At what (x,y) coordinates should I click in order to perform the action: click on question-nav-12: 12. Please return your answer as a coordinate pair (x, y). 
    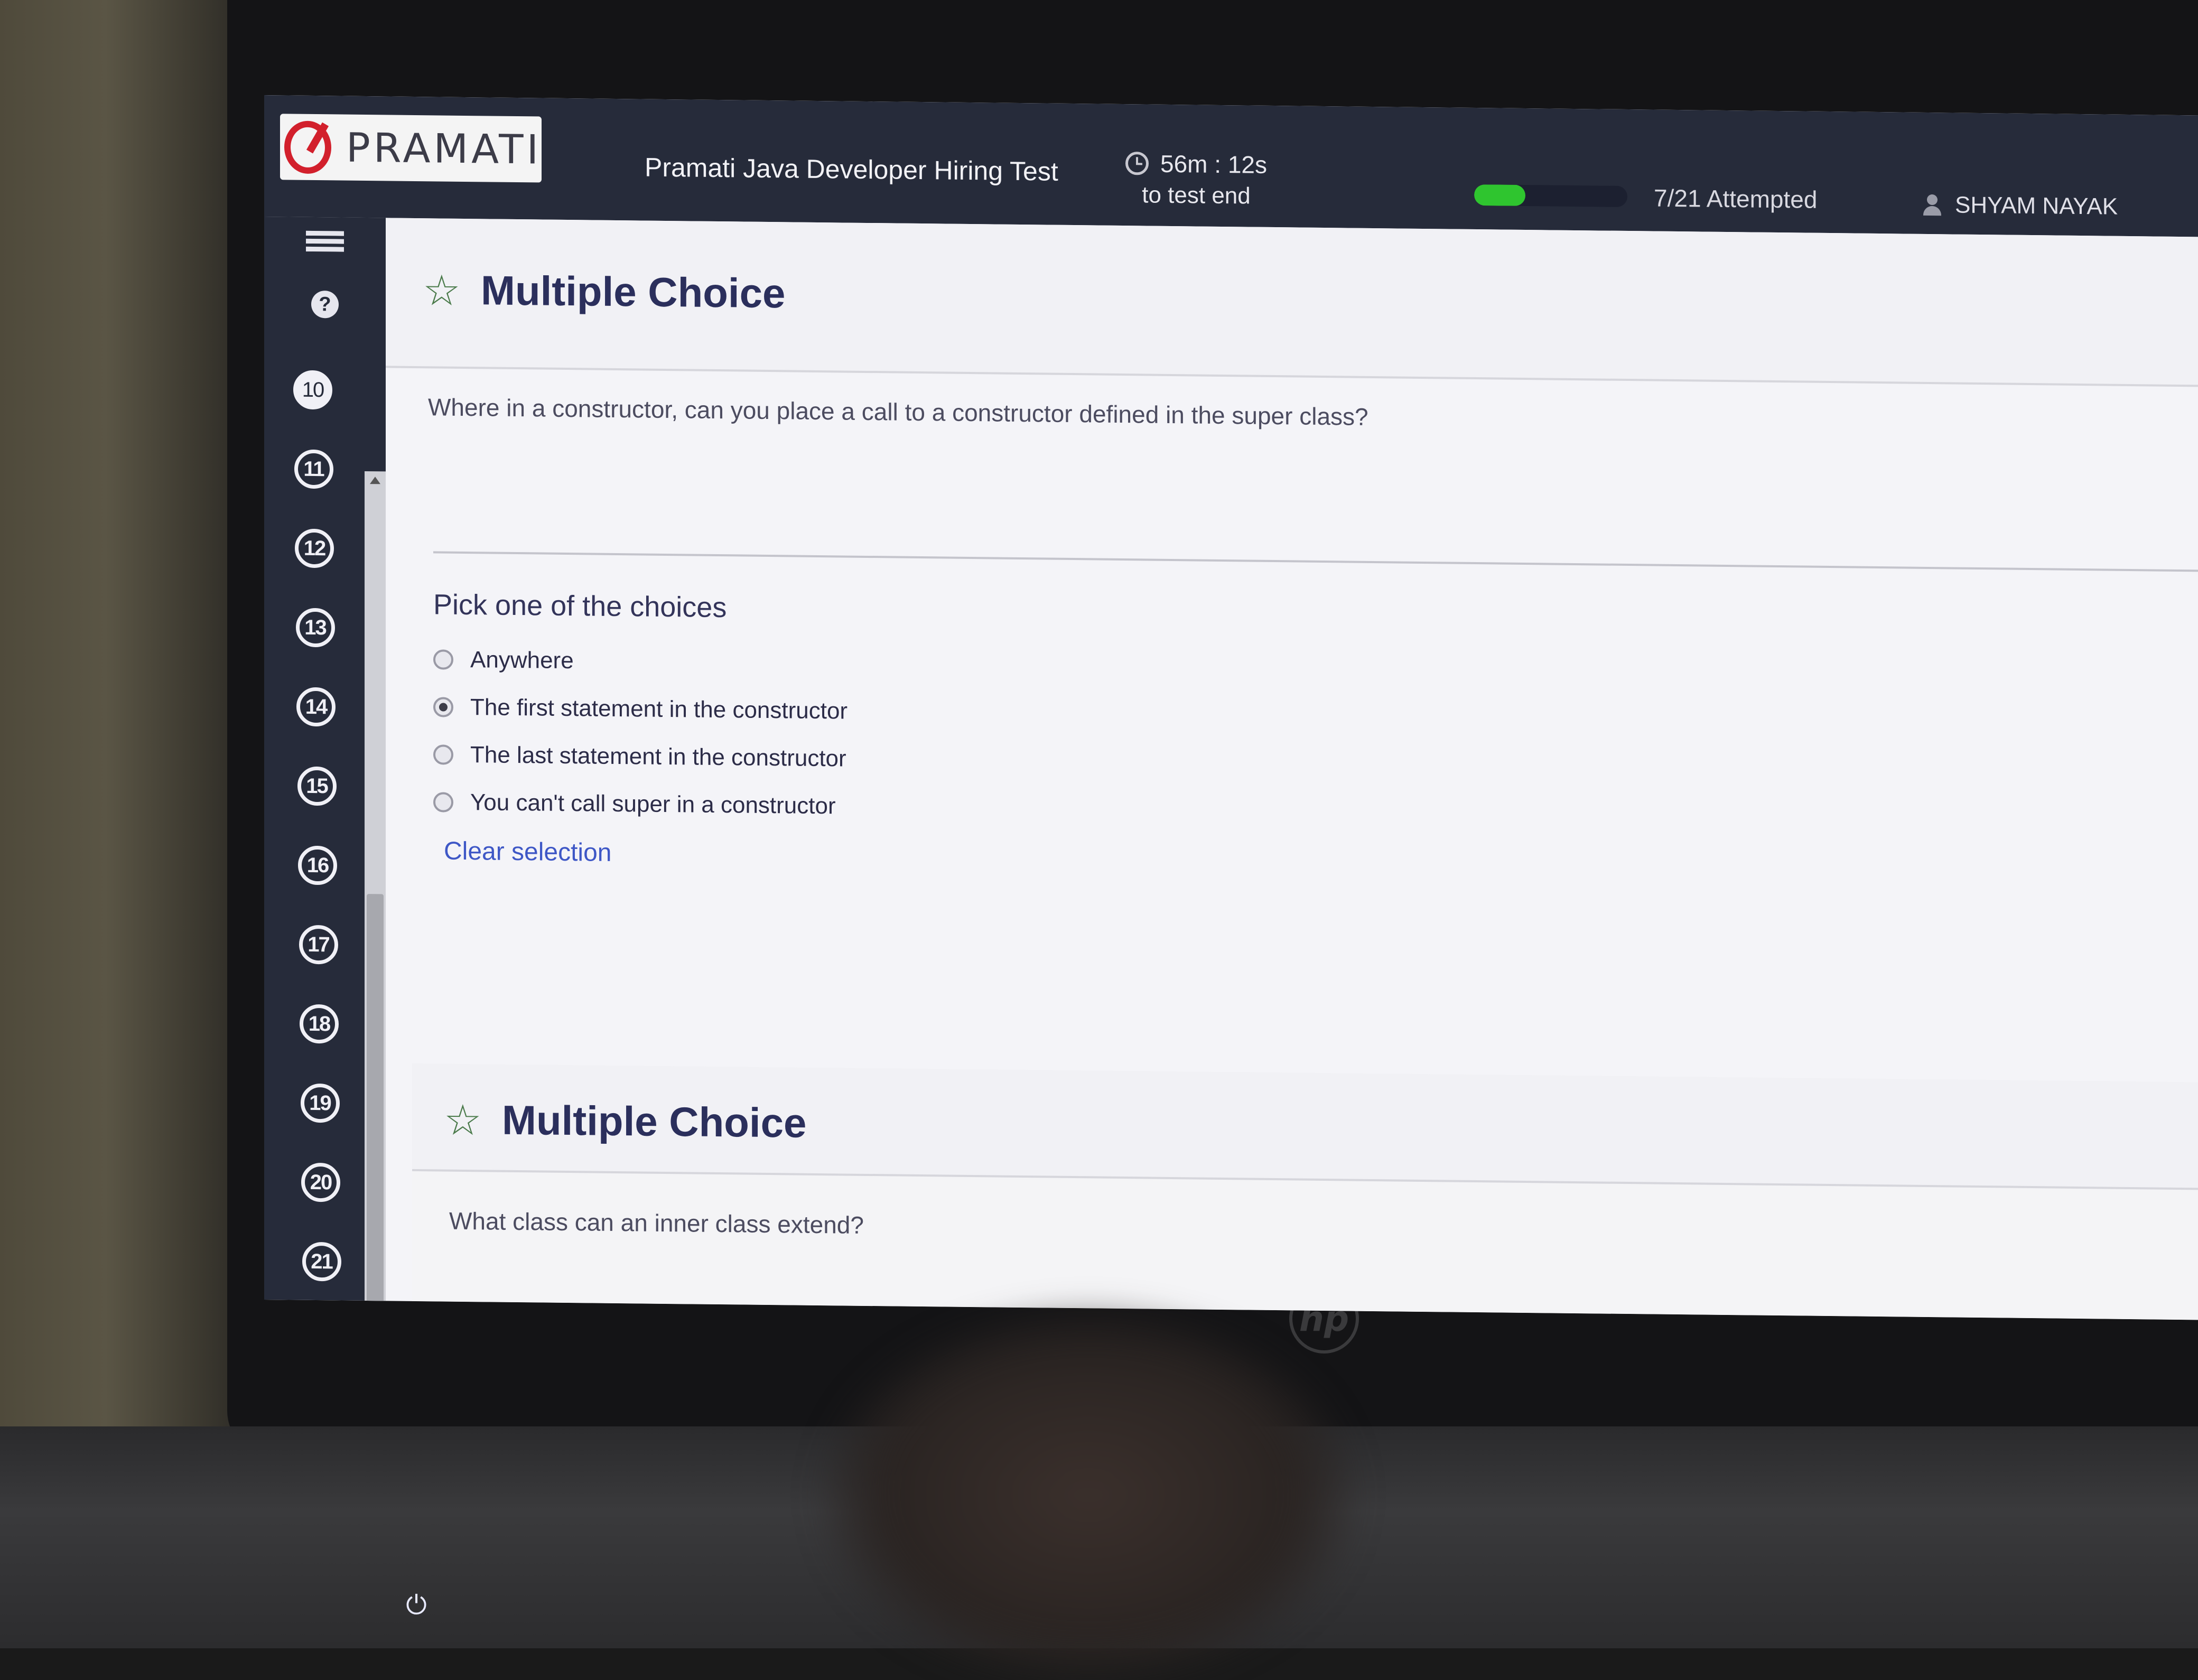
    Looking at the image, I should click on (315, 548).